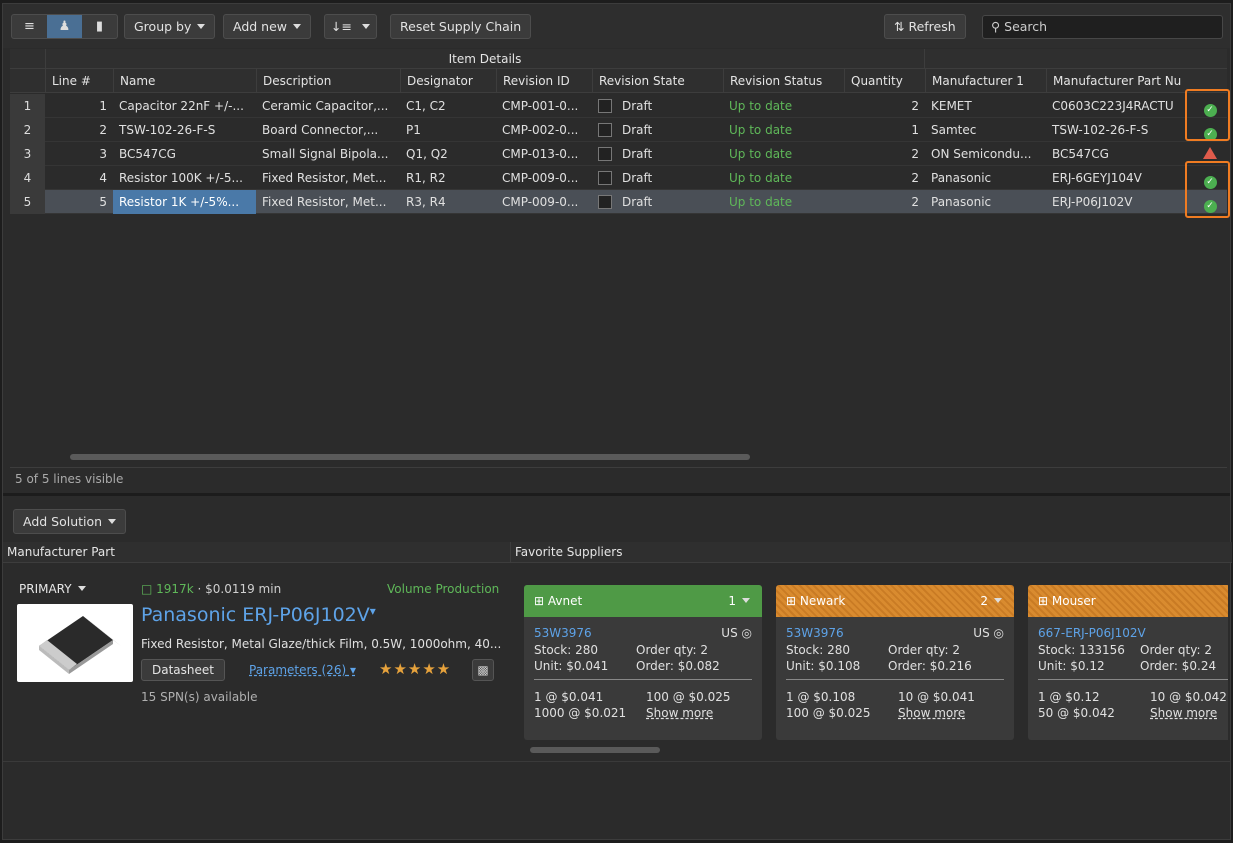  Describe the element at coordinates (884, 81) in the screenshot. I see `col-quantity: Quantity` at that location.